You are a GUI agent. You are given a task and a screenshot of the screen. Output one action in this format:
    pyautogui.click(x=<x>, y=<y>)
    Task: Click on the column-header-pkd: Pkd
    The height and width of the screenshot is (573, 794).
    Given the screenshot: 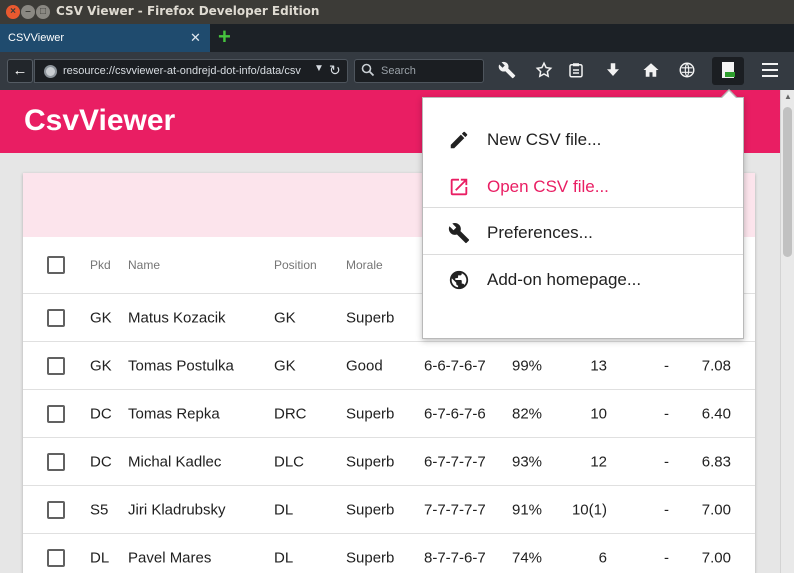 What is the action you would take?
    pyautogui.click(x=100, y=265)
    